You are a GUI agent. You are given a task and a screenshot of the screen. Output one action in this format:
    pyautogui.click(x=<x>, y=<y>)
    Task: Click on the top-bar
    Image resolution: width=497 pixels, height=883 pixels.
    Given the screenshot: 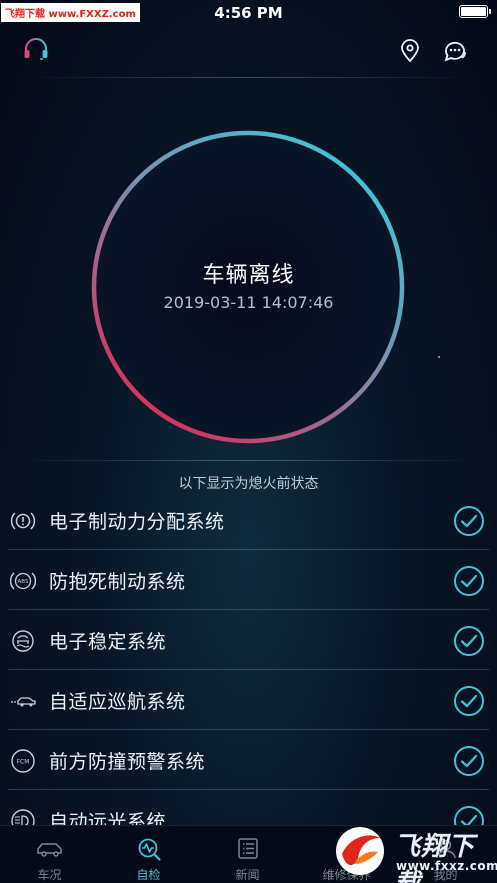 What is the action you would take?
    pyautogui.click(x=248, y=52)
    